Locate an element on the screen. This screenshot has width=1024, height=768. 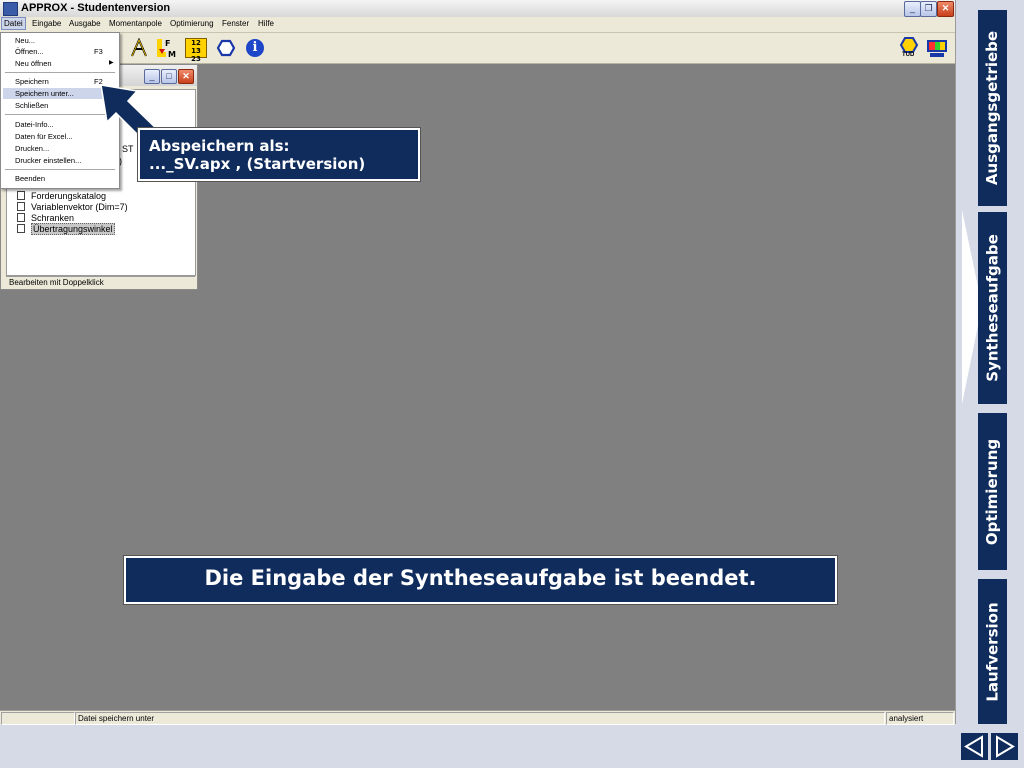
monitor-icon is located at coordinates (937, 48).